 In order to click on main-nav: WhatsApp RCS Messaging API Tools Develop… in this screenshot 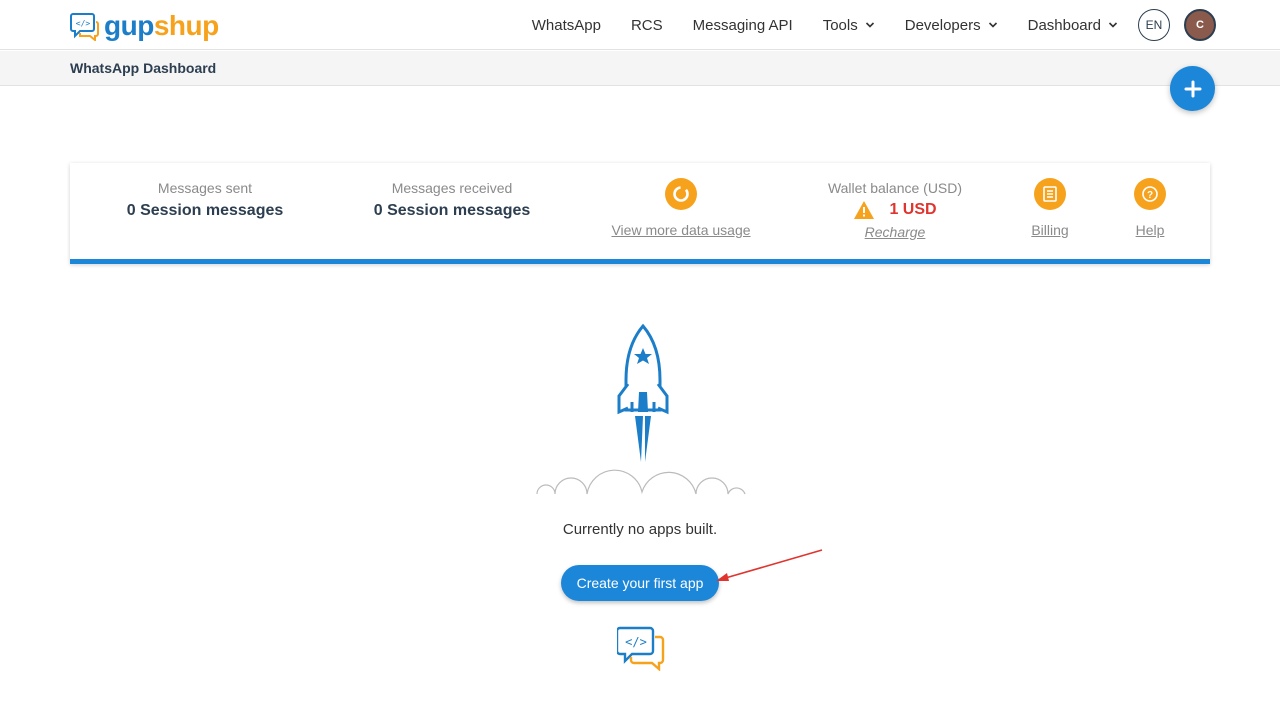, I will do `click(859, 25)`.